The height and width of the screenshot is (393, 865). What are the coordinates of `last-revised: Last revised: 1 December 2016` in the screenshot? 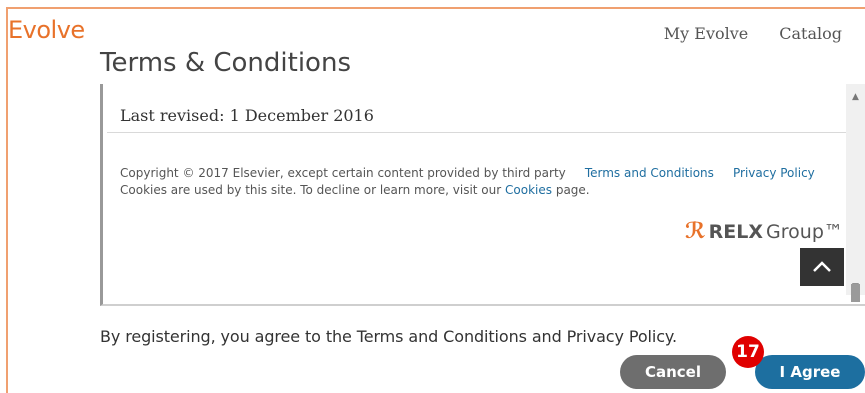 It's located at (247, 115).